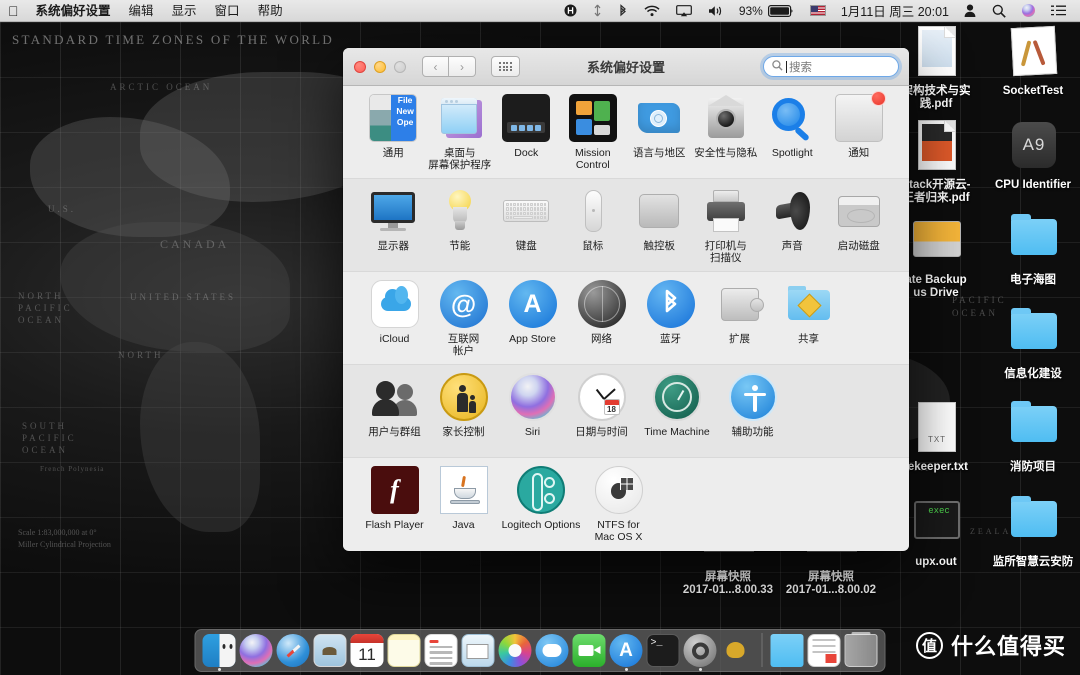  Describe the element at coordinates (652, 11) in the screenshot. I see `wifi-icon` at that location.